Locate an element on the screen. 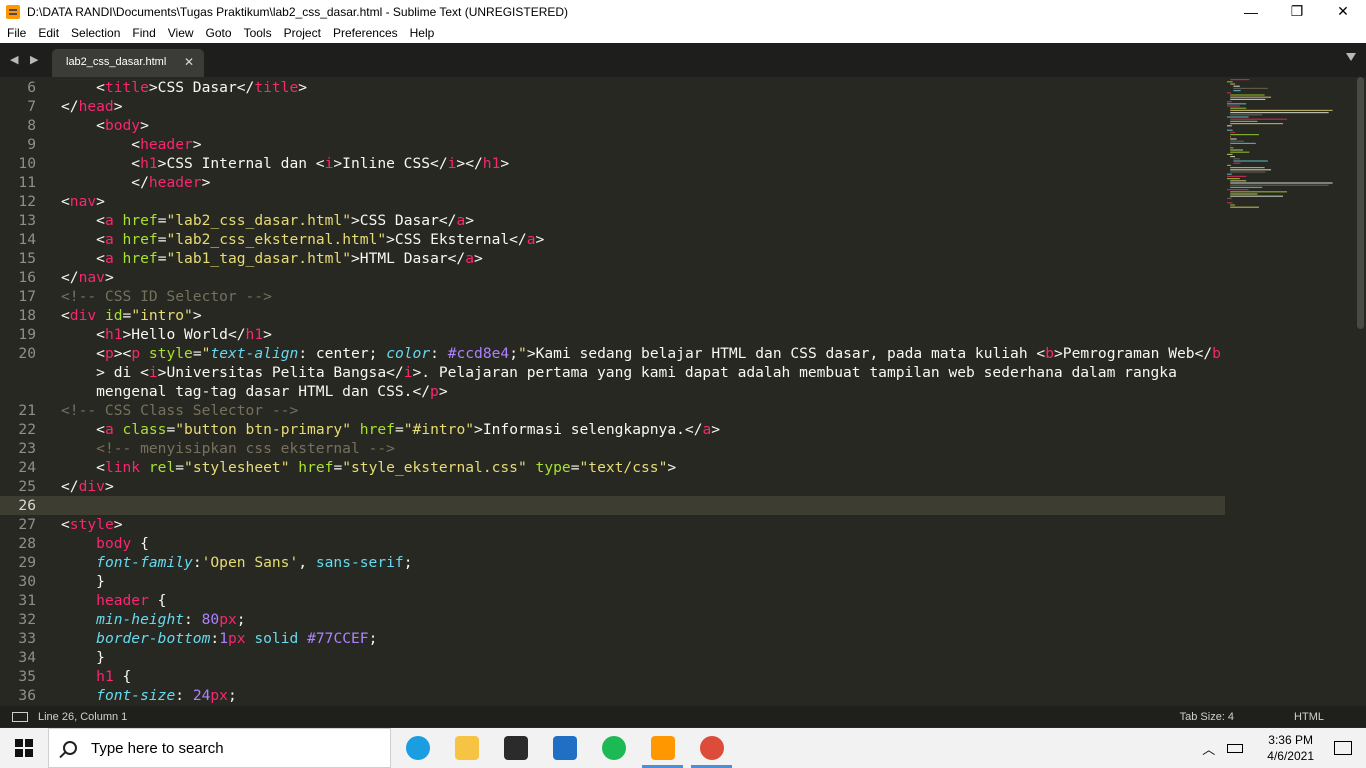  battery-icon is located at coordinates (1235, 748).